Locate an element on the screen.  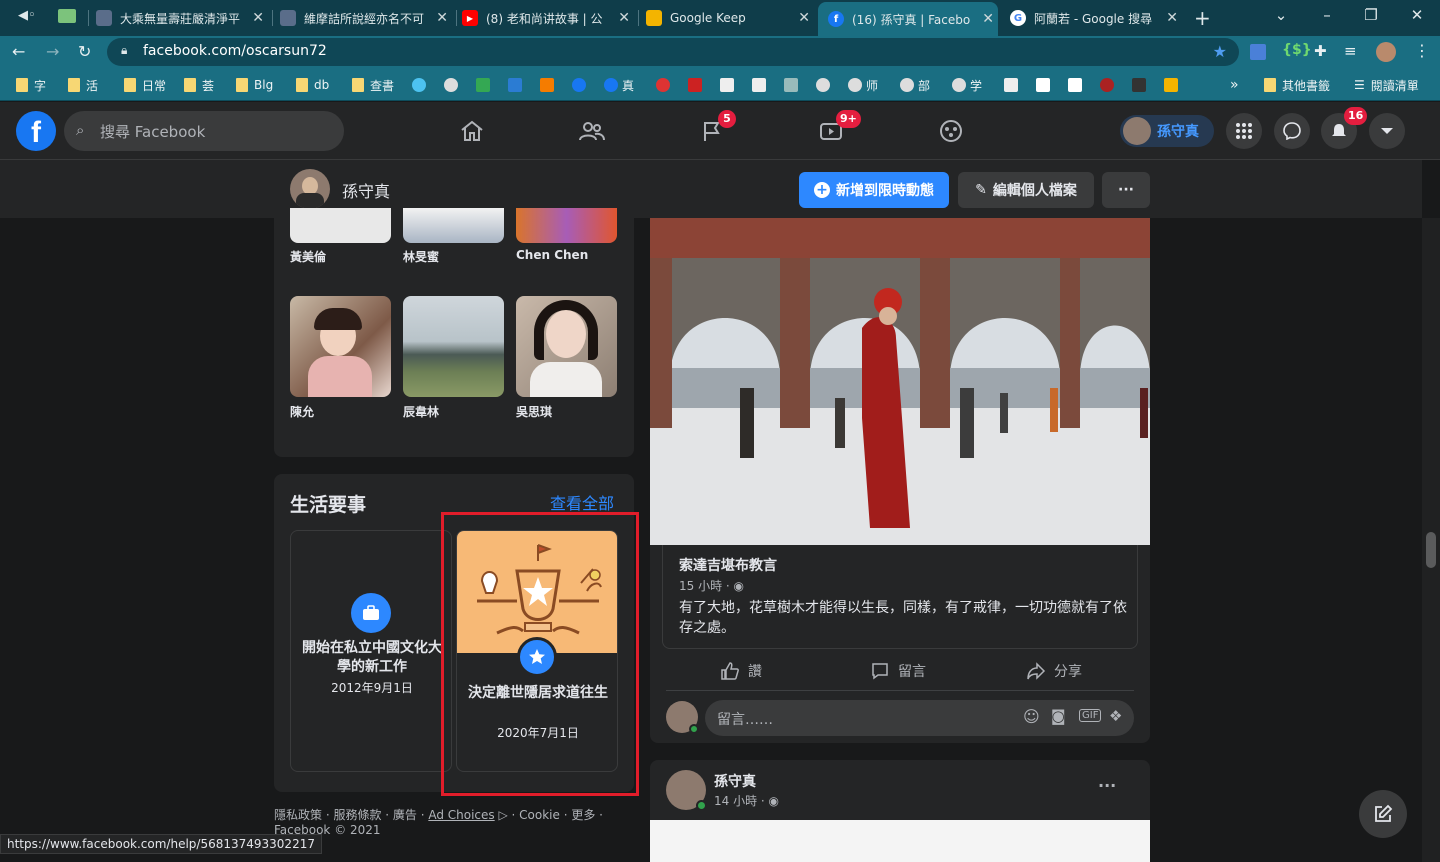
messenger-icon is located at coordinates (1292, 131).